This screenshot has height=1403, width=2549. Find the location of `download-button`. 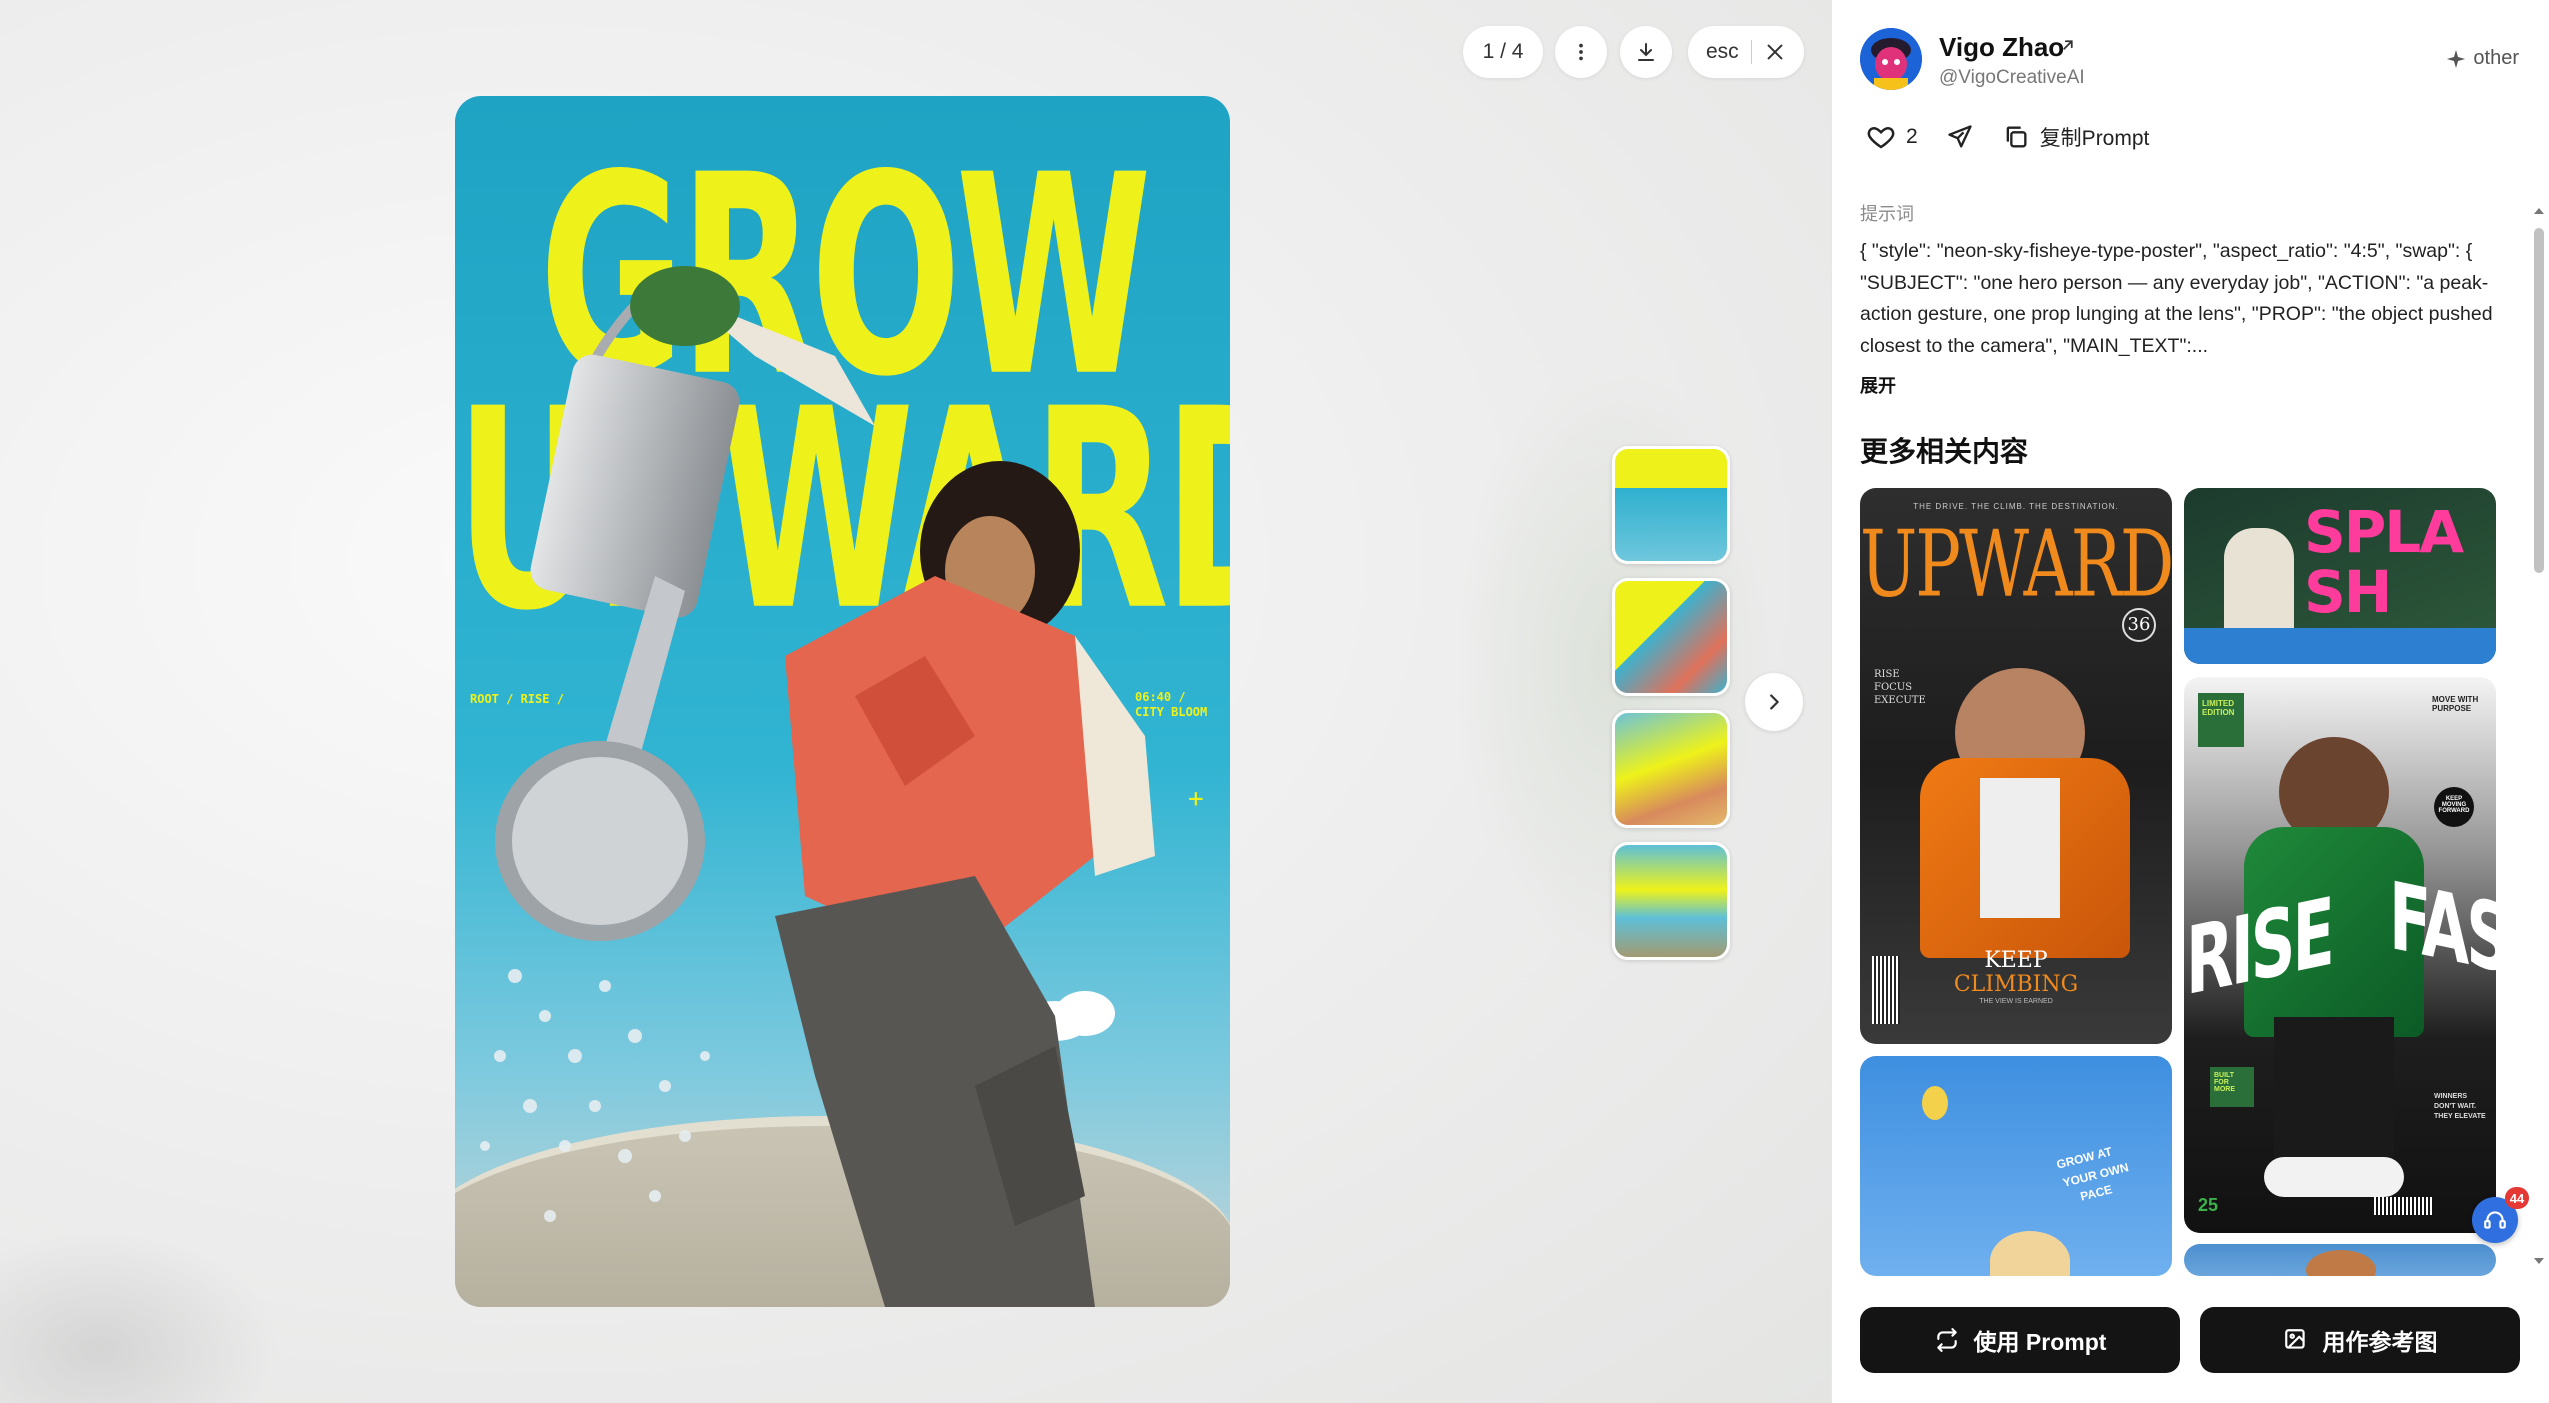

download-button is located at coordinates (1646, 52).